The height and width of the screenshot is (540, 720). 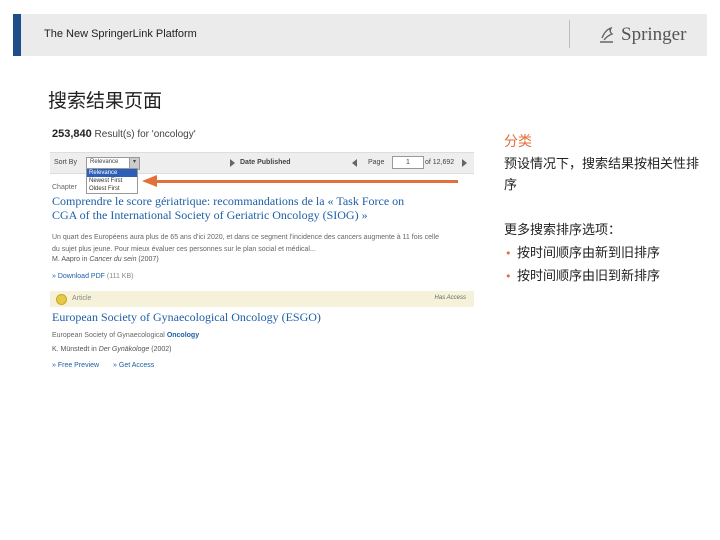 I want to click on download-size: (111 KB), so click(x=120, y=276).